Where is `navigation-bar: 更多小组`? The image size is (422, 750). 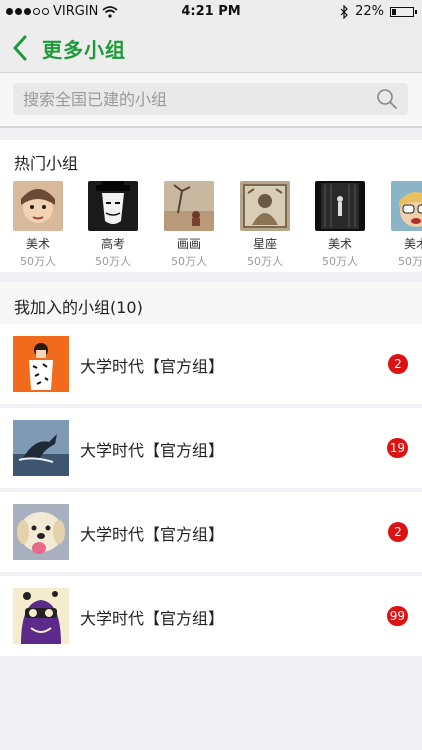
navigation-bar: 更多小组 is located at coordinates (211, 48).